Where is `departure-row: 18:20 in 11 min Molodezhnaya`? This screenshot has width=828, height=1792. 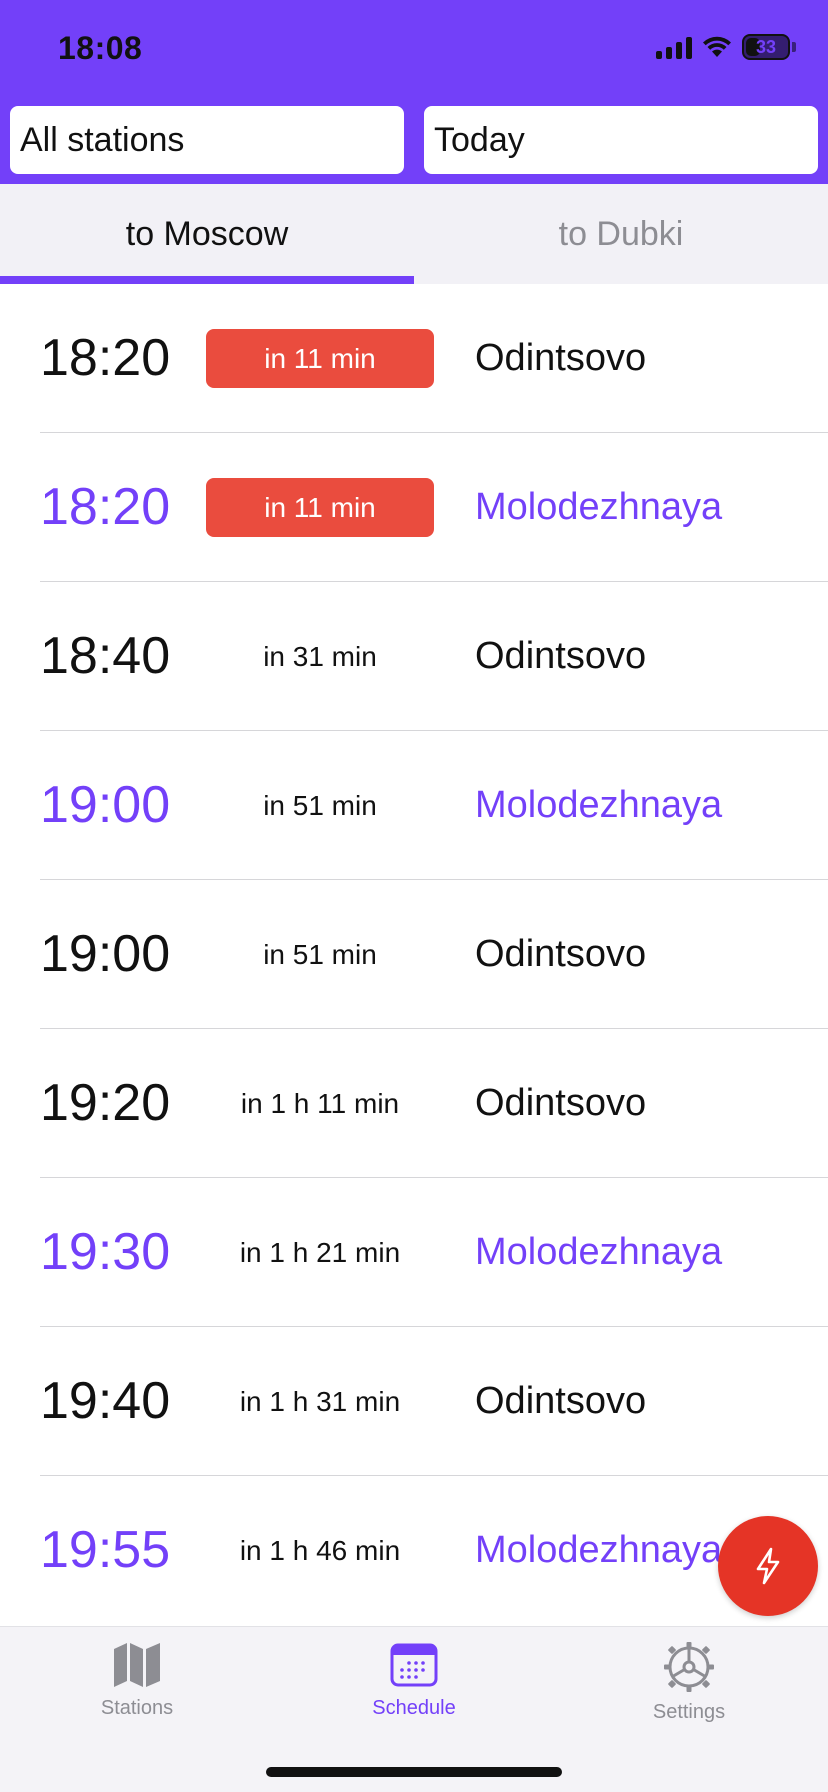
departure-row: 18:20 in 11 min Molodezhnaya is located at coordinates (414, 507).